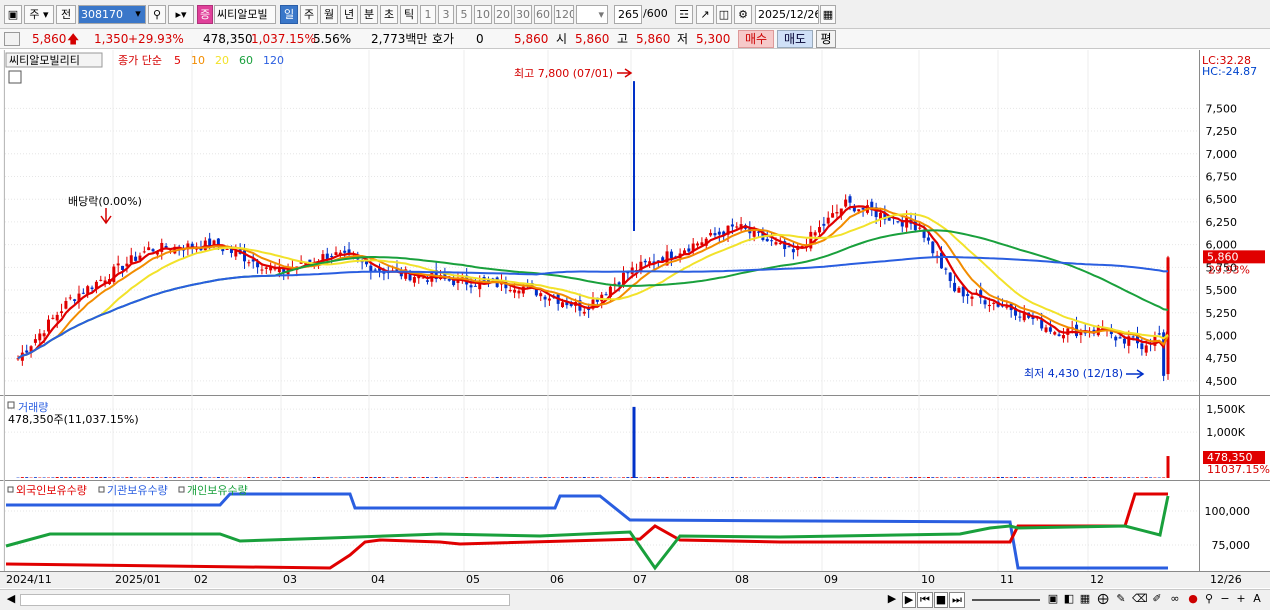  Describe the element at coordinates (925, 600) in the screenshot. I see `rewind-icon: ⏮` at that location.